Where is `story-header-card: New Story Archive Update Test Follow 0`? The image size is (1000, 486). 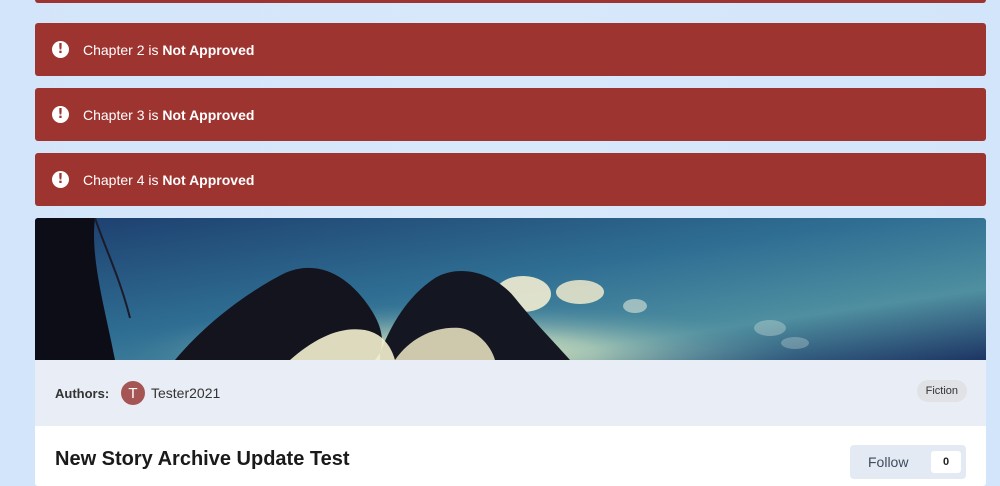
story-header-card: New Story Archive Update Test Follow 0 is located at coordinates (510, 456).